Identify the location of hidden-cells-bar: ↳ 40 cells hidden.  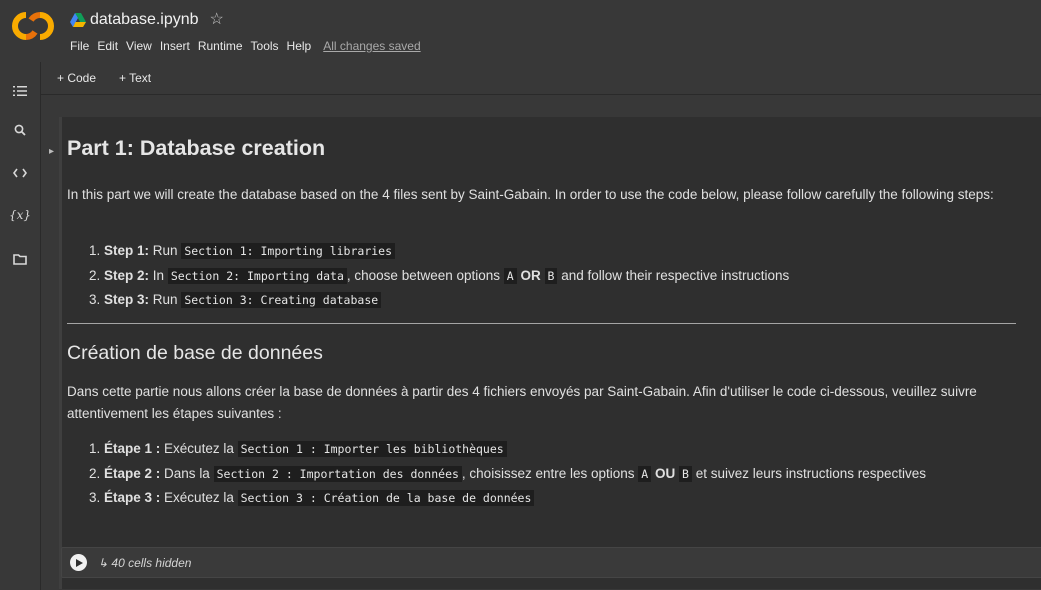
(551, 562).